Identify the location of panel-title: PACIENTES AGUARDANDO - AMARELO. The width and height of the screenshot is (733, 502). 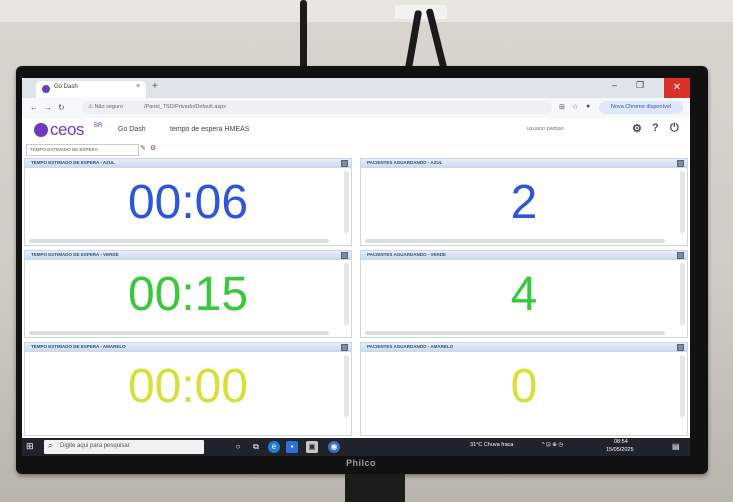
(410, 346).